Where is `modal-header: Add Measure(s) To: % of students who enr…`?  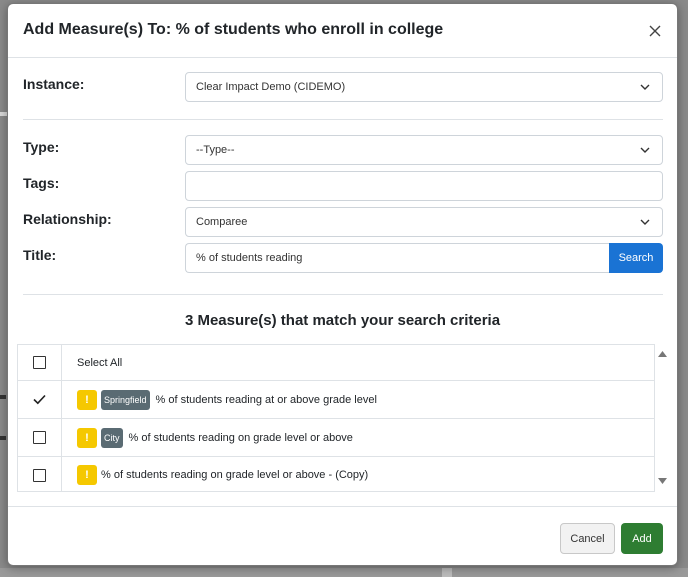
modal-header: Add Measure(s) To: % of students who enr… is located at coordinates (342, 31).